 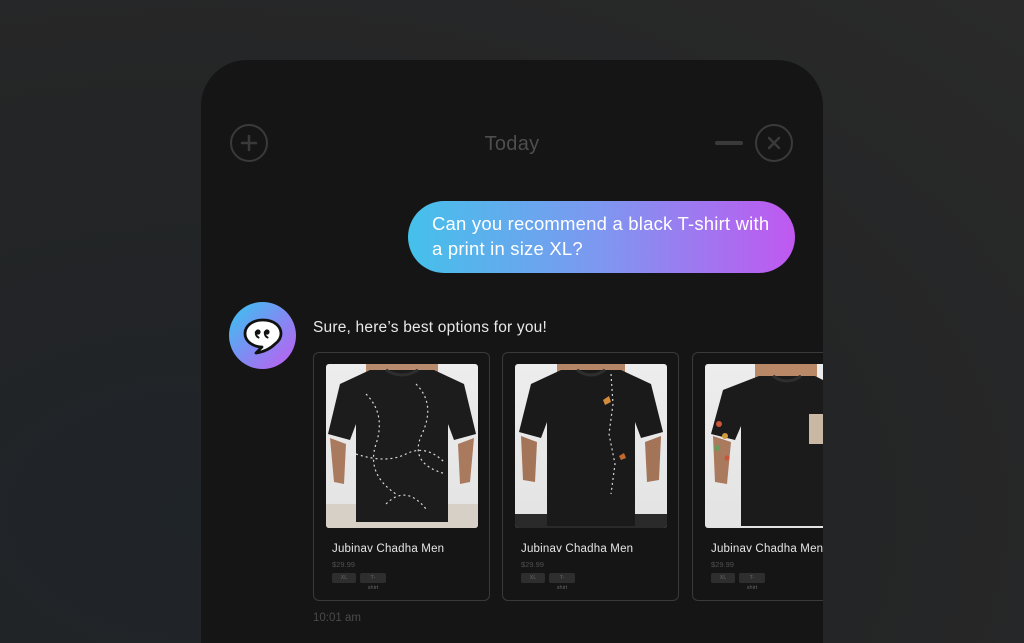 What do you see at coordinates (337, 618) in the screenshot?
I see `message-timestamp: 10:01 am` at bounding box center [337, 618].